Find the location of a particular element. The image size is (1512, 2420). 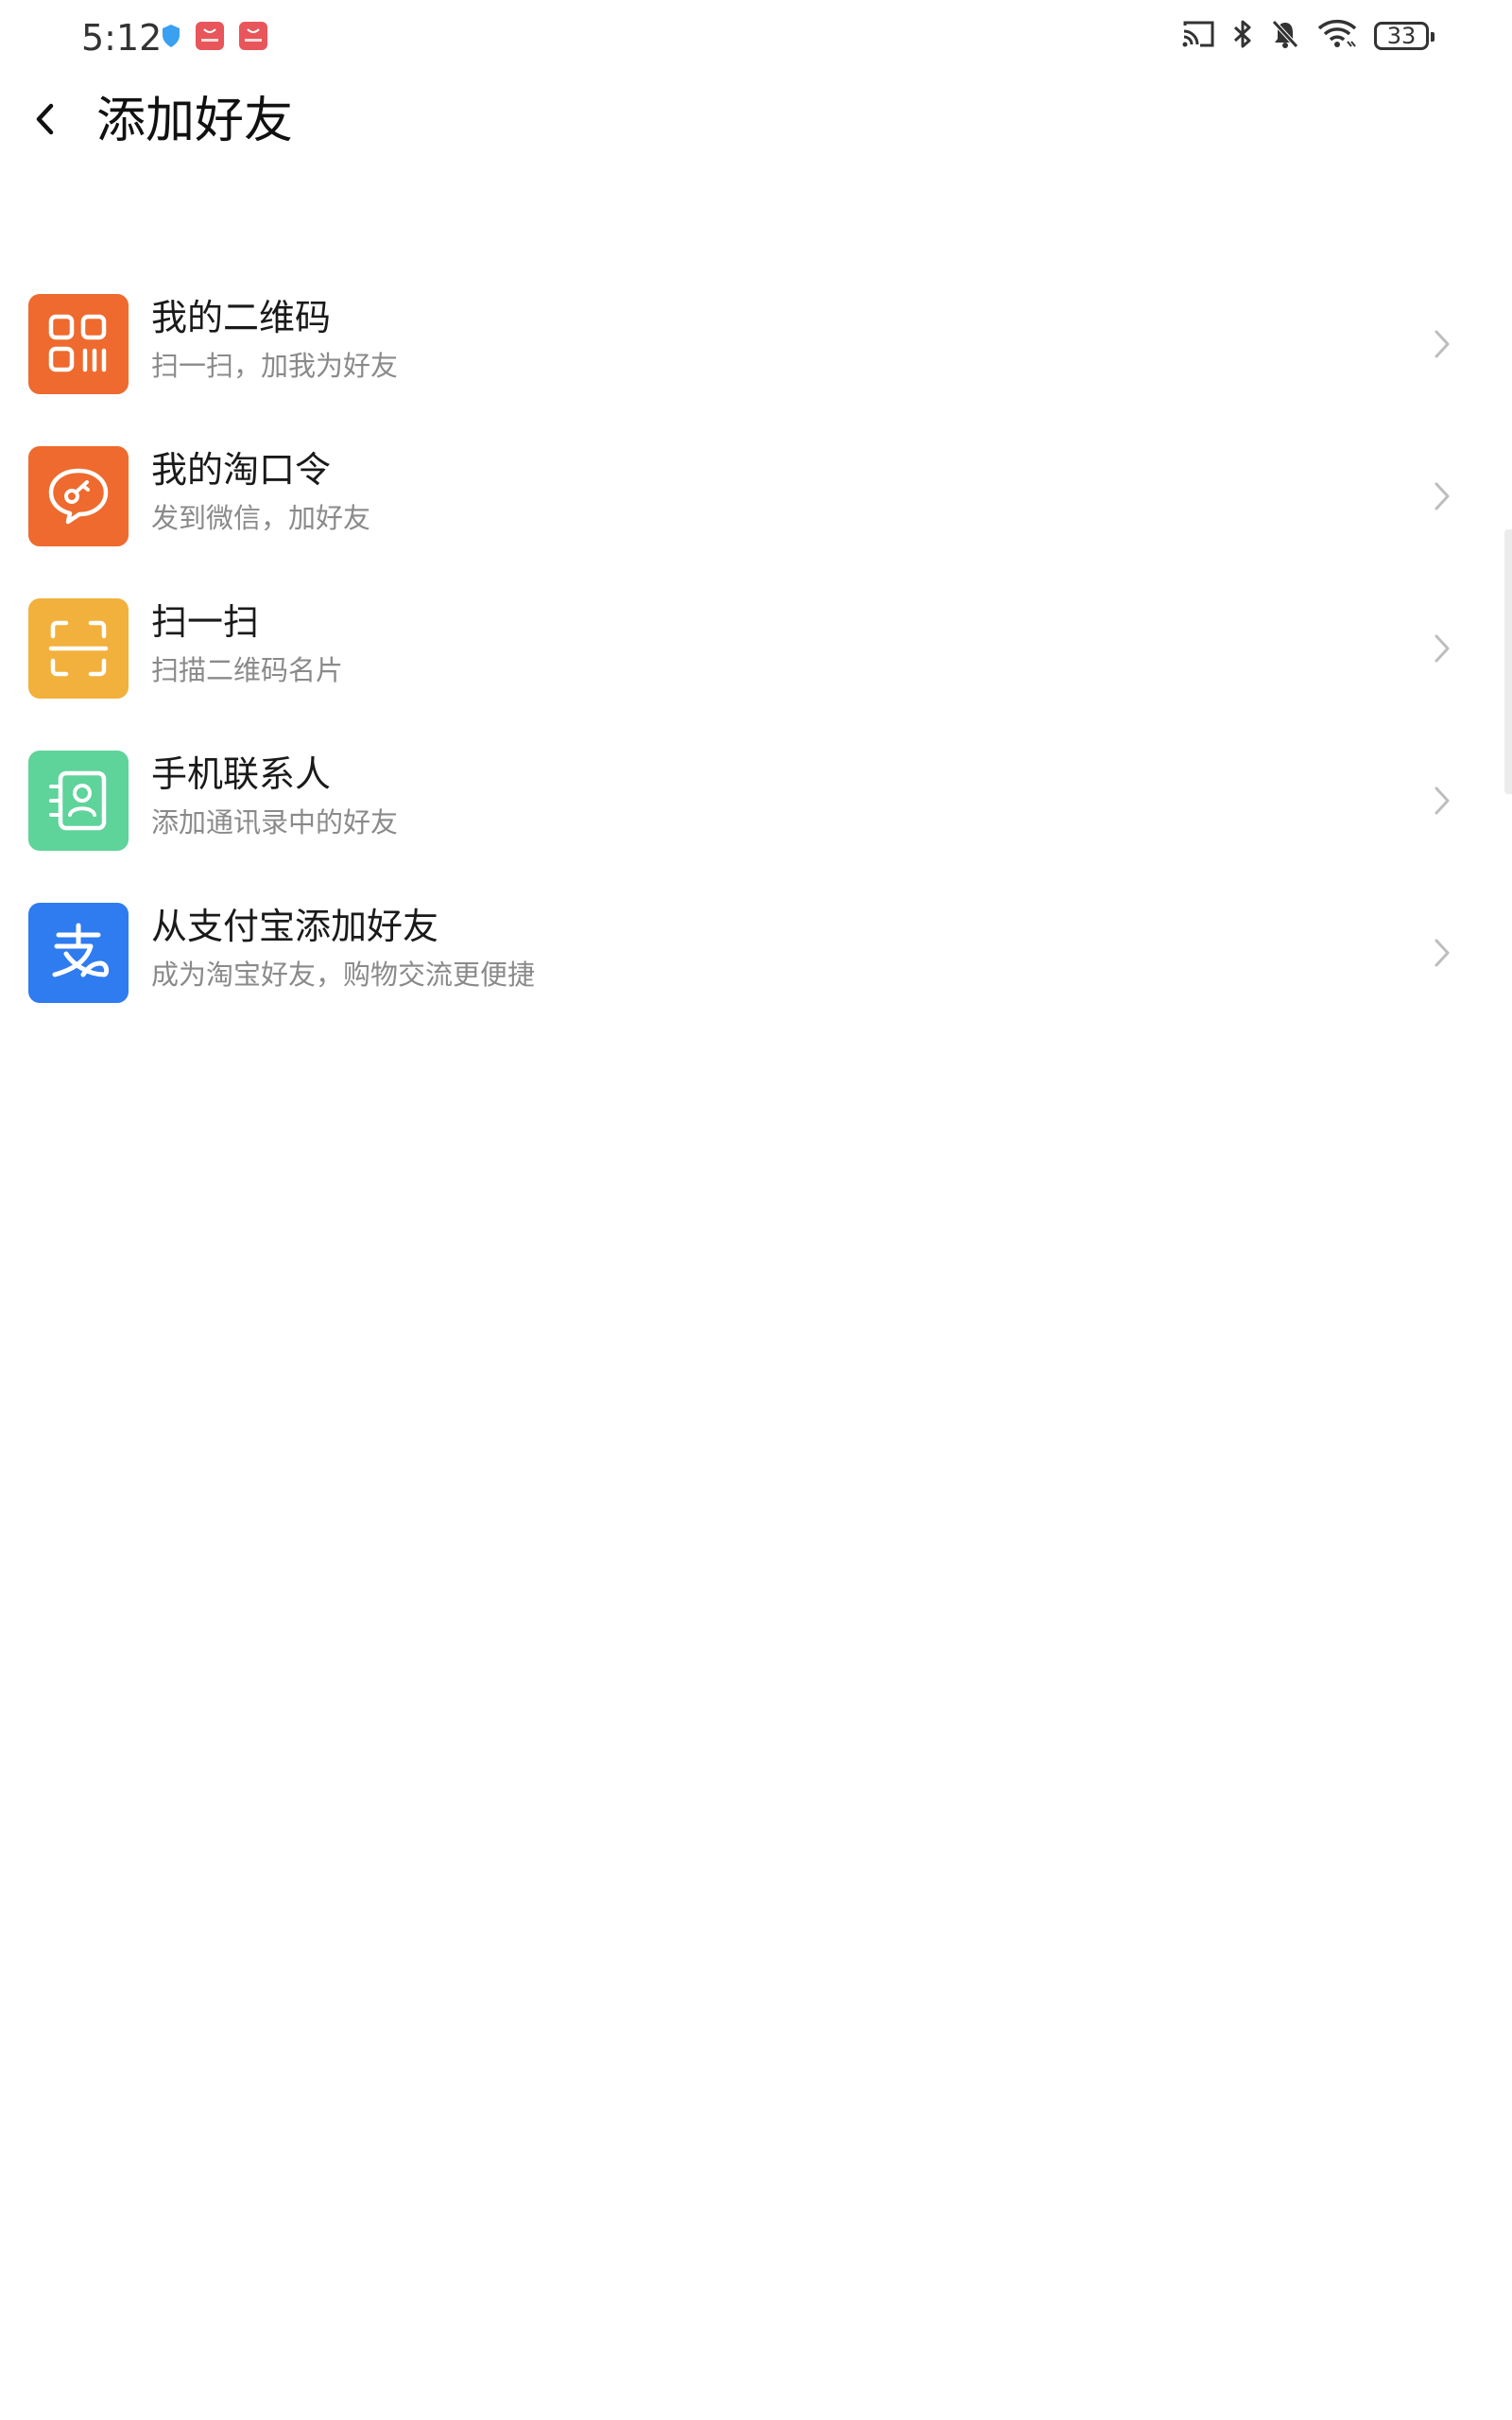

item-subtitle: 添加通讯录中的好友 is located at coordinates (275, 822).